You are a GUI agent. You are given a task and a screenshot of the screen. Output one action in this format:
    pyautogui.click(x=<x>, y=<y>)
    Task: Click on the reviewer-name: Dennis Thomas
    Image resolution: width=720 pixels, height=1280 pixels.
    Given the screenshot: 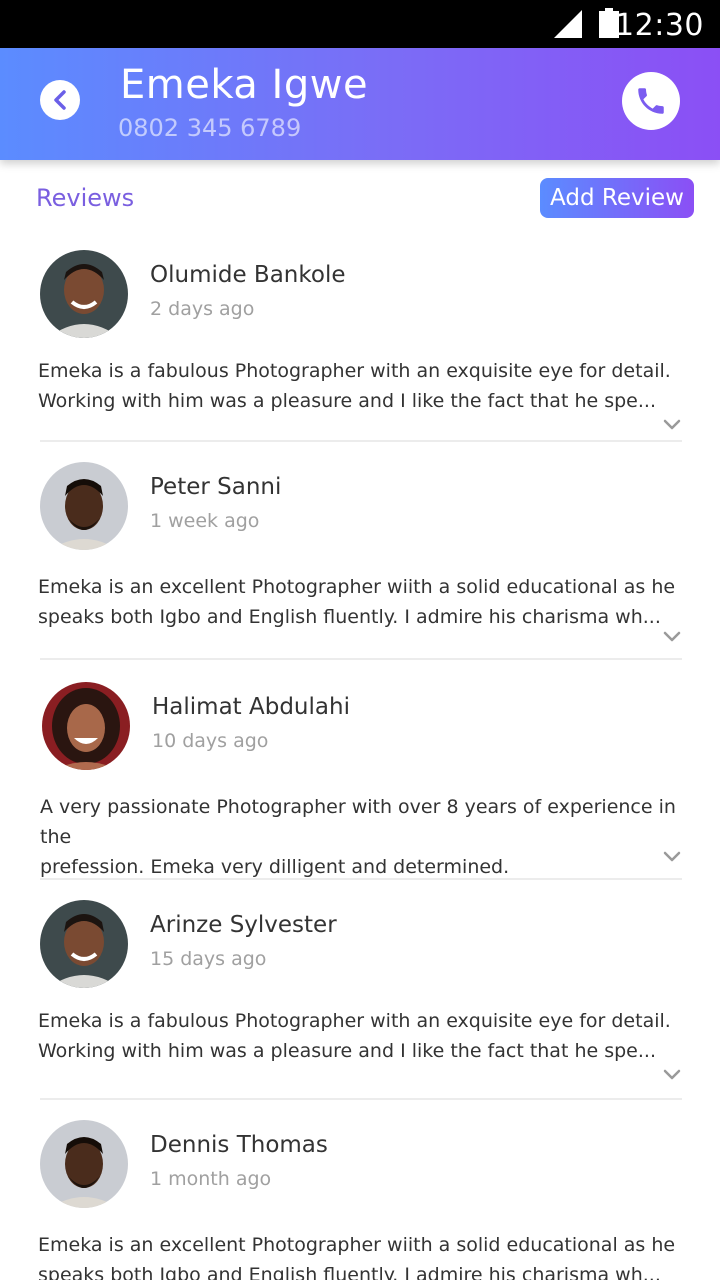 What is the action you would take?
    pyautogui.click(x=239, y=1145)
    